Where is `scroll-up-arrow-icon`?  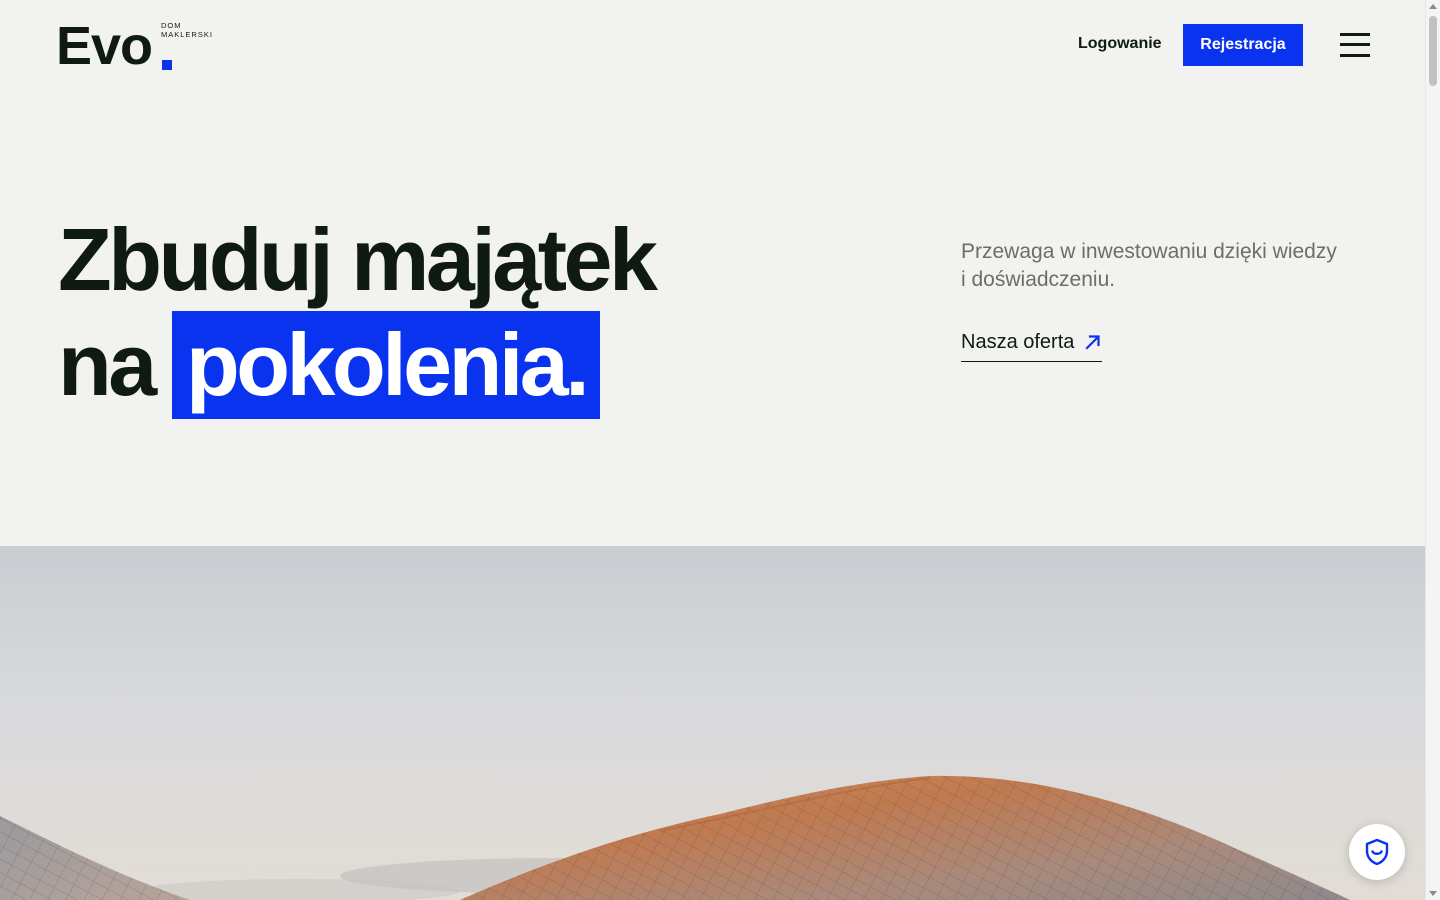
scroll-up-arrow-icon is located at coordinates (1433, 6).